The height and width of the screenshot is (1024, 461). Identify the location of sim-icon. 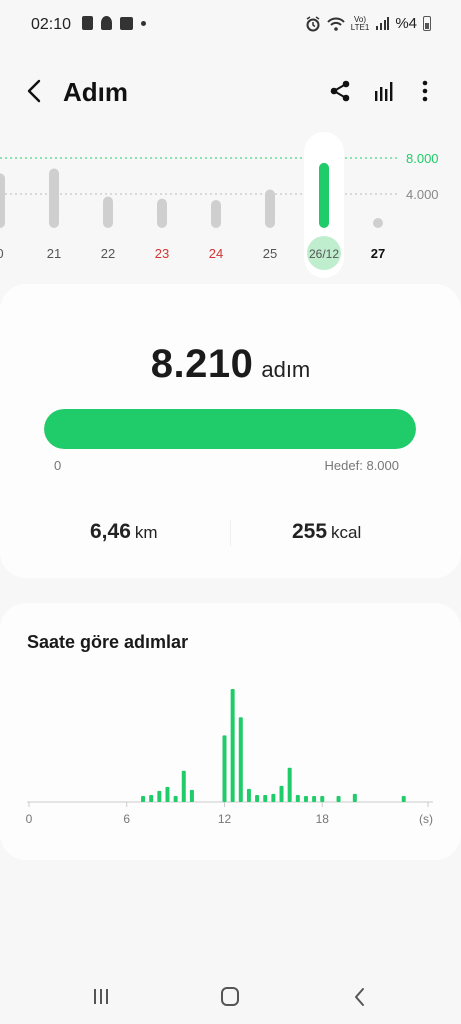
(87, 23).